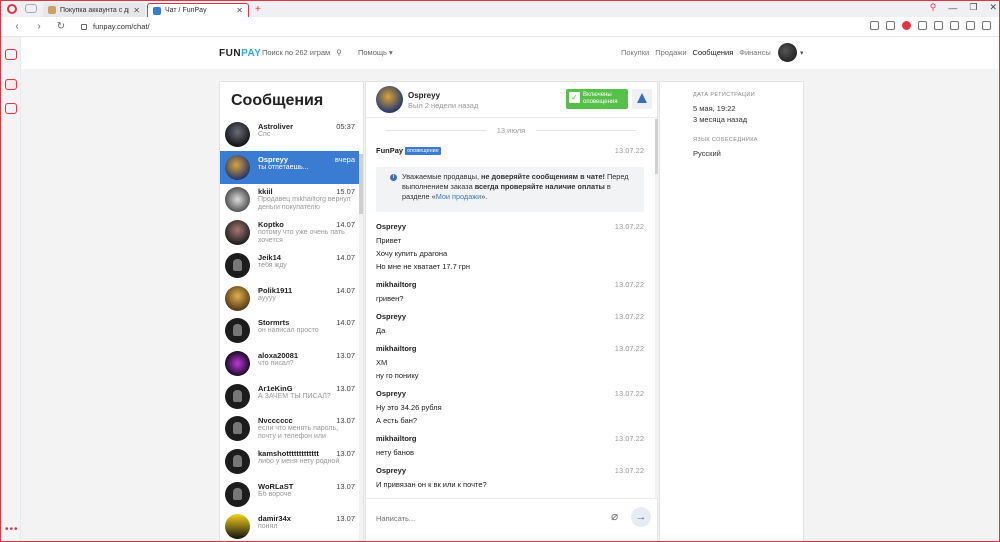 This screenshot has height=542, width=1000. What do you see at coordinates (198, 10) in the screenshot?
I see `tab-chat: Чат / FunPay ✕` at bounding box center [198, 10].